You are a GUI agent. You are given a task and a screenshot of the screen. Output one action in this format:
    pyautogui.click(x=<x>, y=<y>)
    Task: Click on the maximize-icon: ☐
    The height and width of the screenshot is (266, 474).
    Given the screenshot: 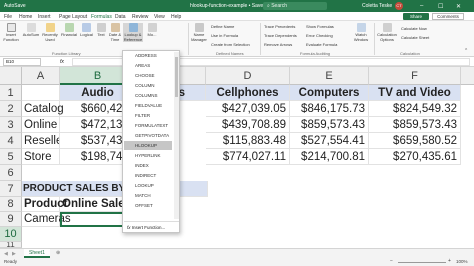 What is the action you would take?
    pyautogui.click(x=440, y=6)
    